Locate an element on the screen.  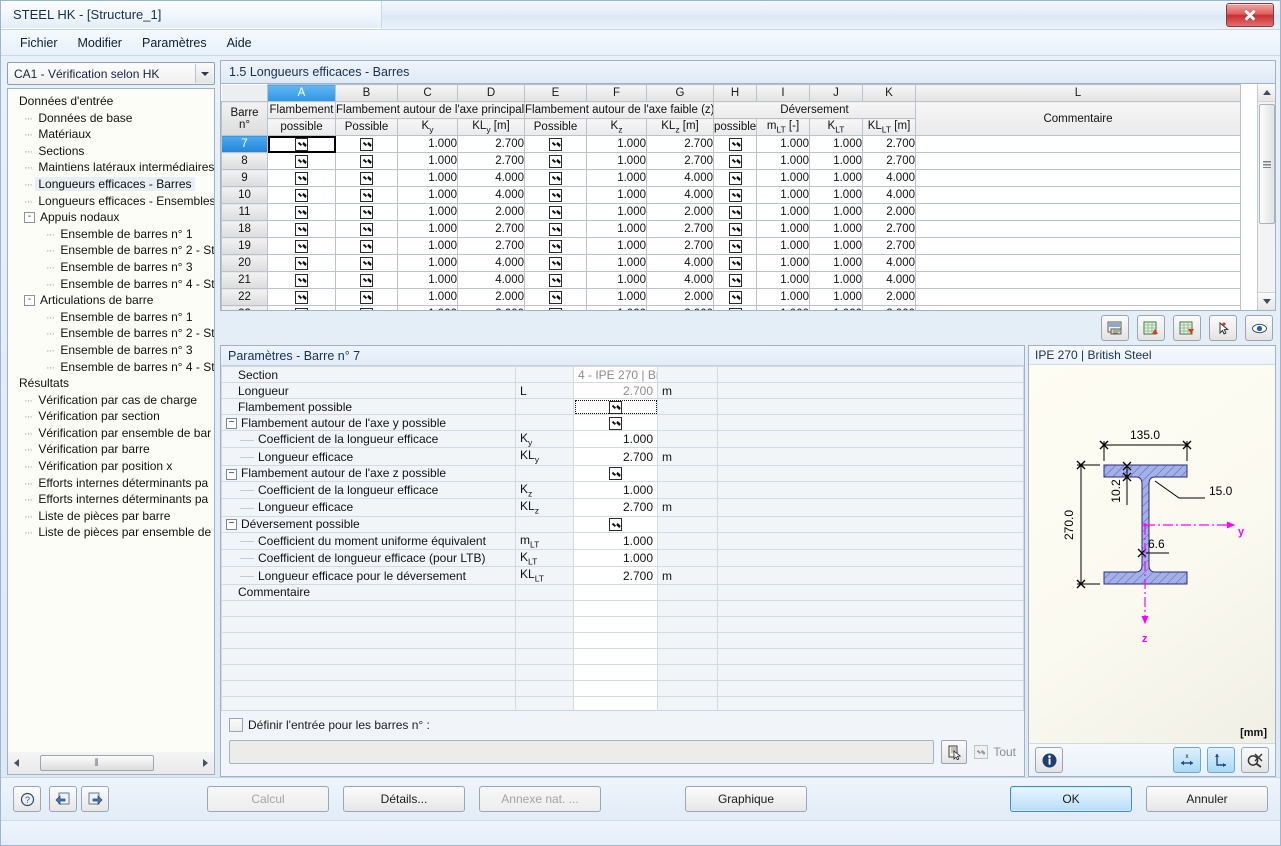
info-icon is located at coordinates (1049, 760).